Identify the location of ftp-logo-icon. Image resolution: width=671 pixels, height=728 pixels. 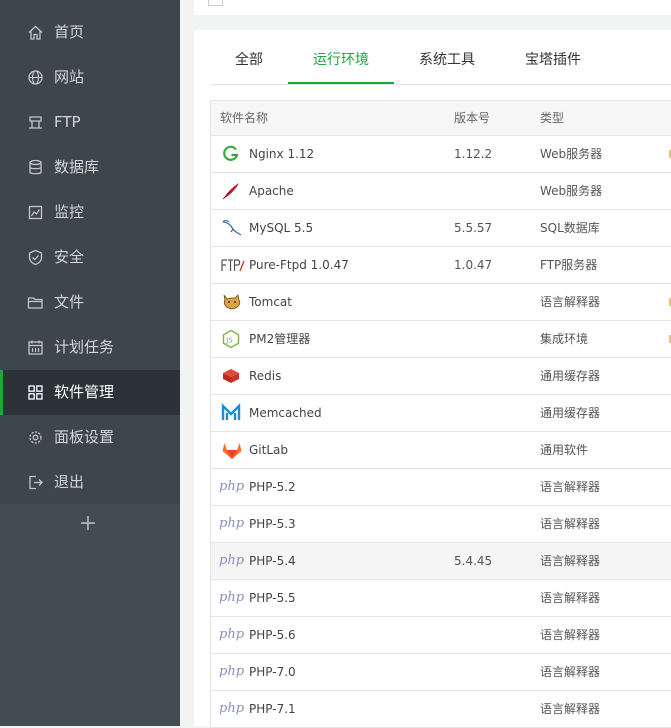
(233, 265).